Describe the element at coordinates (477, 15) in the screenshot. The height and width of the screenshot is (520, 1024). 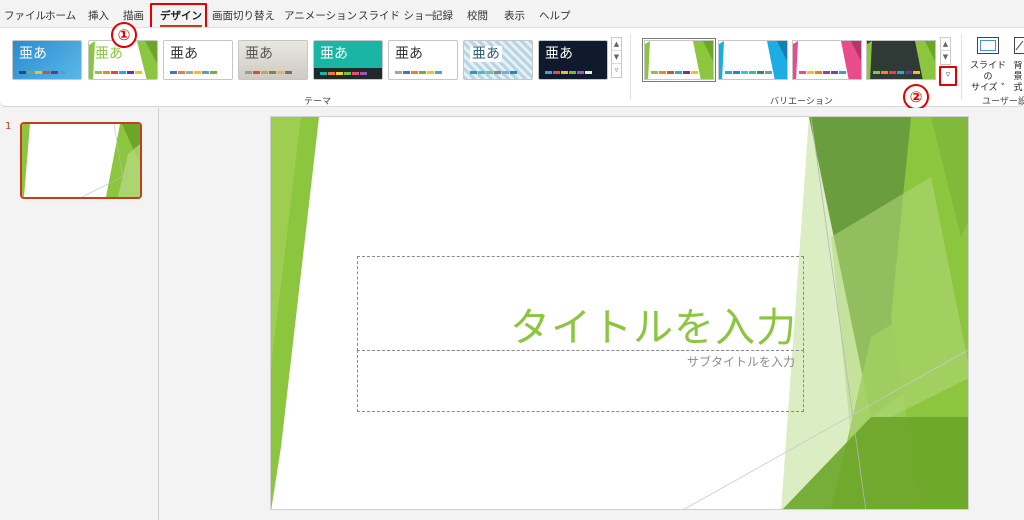
I see `tab-review: 校閲` at that location.